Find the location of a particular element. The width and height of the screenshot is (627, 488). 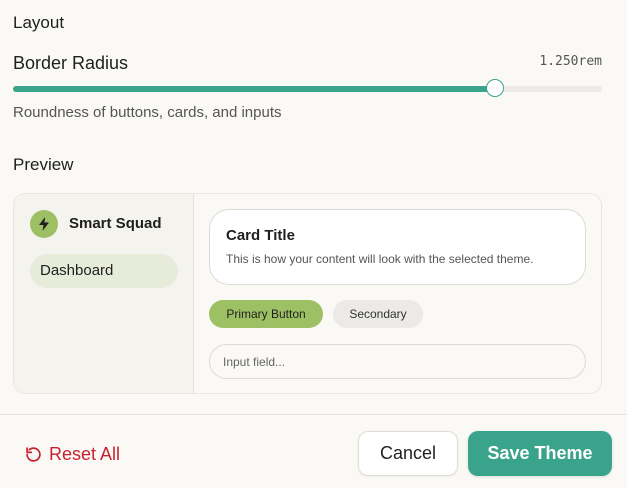

primary-button: Primary Button is located at coordinates (266, 314).